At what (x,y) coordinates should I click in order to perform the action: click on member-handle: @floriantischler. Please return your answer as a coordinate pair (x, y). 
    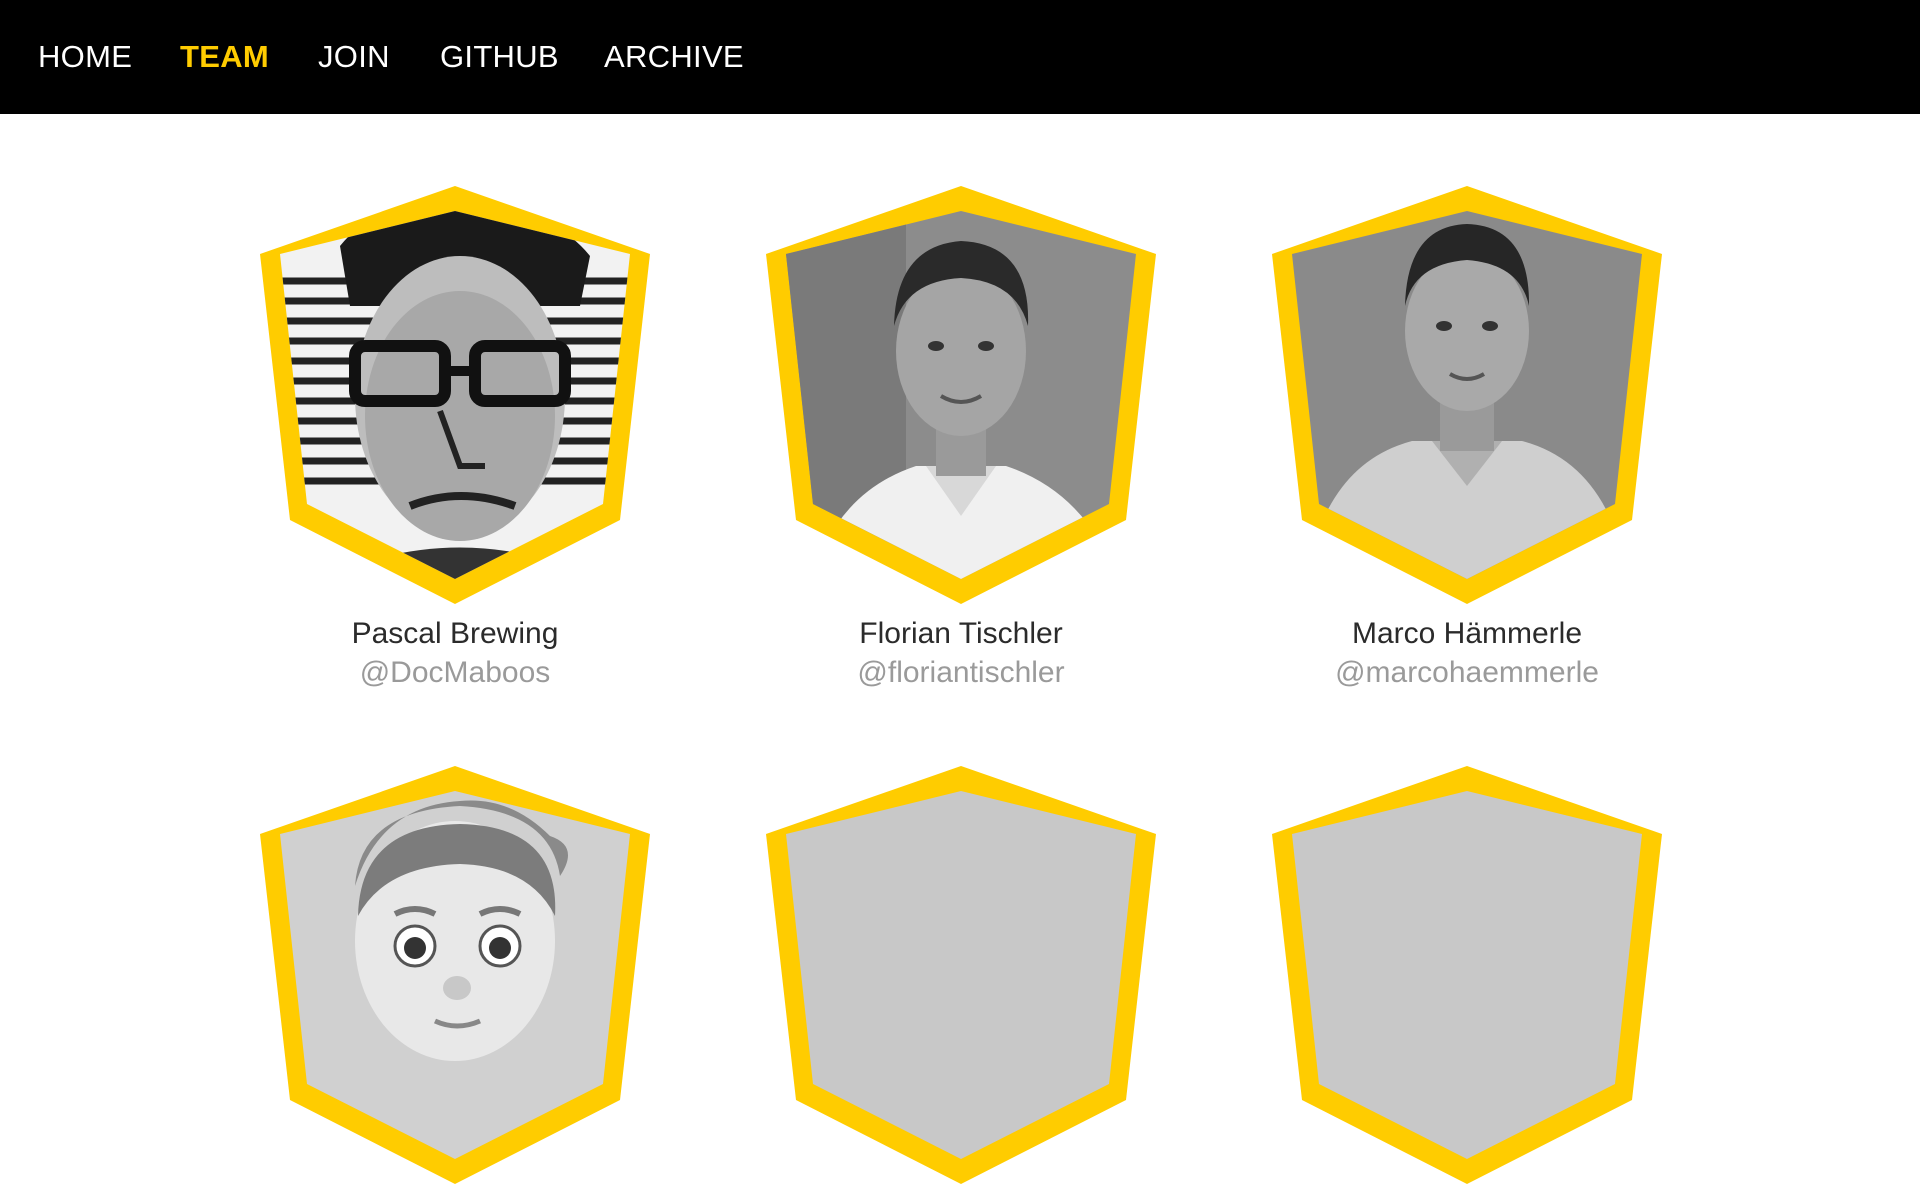
    Looking at the image, I should click on (961, 673).